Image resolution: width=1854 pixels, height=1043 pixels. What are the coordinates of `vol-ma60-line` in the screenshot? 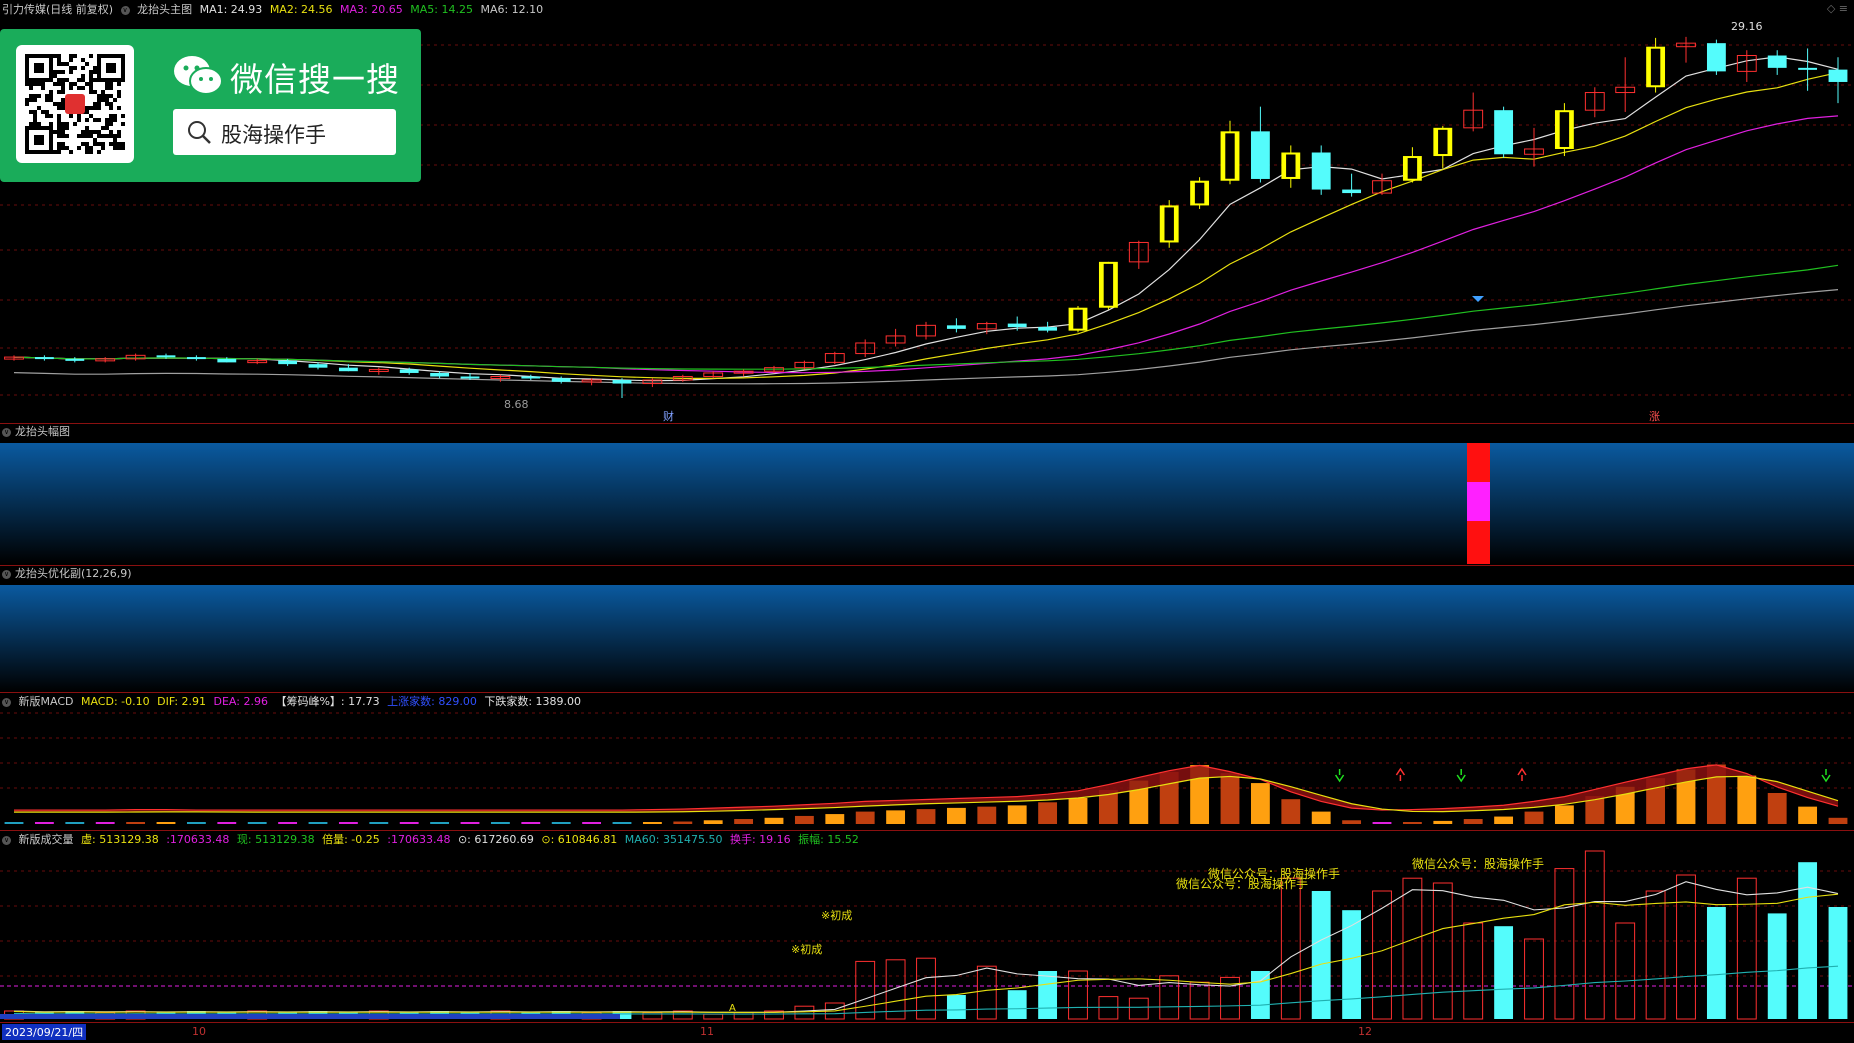 It's located at (926, 990).